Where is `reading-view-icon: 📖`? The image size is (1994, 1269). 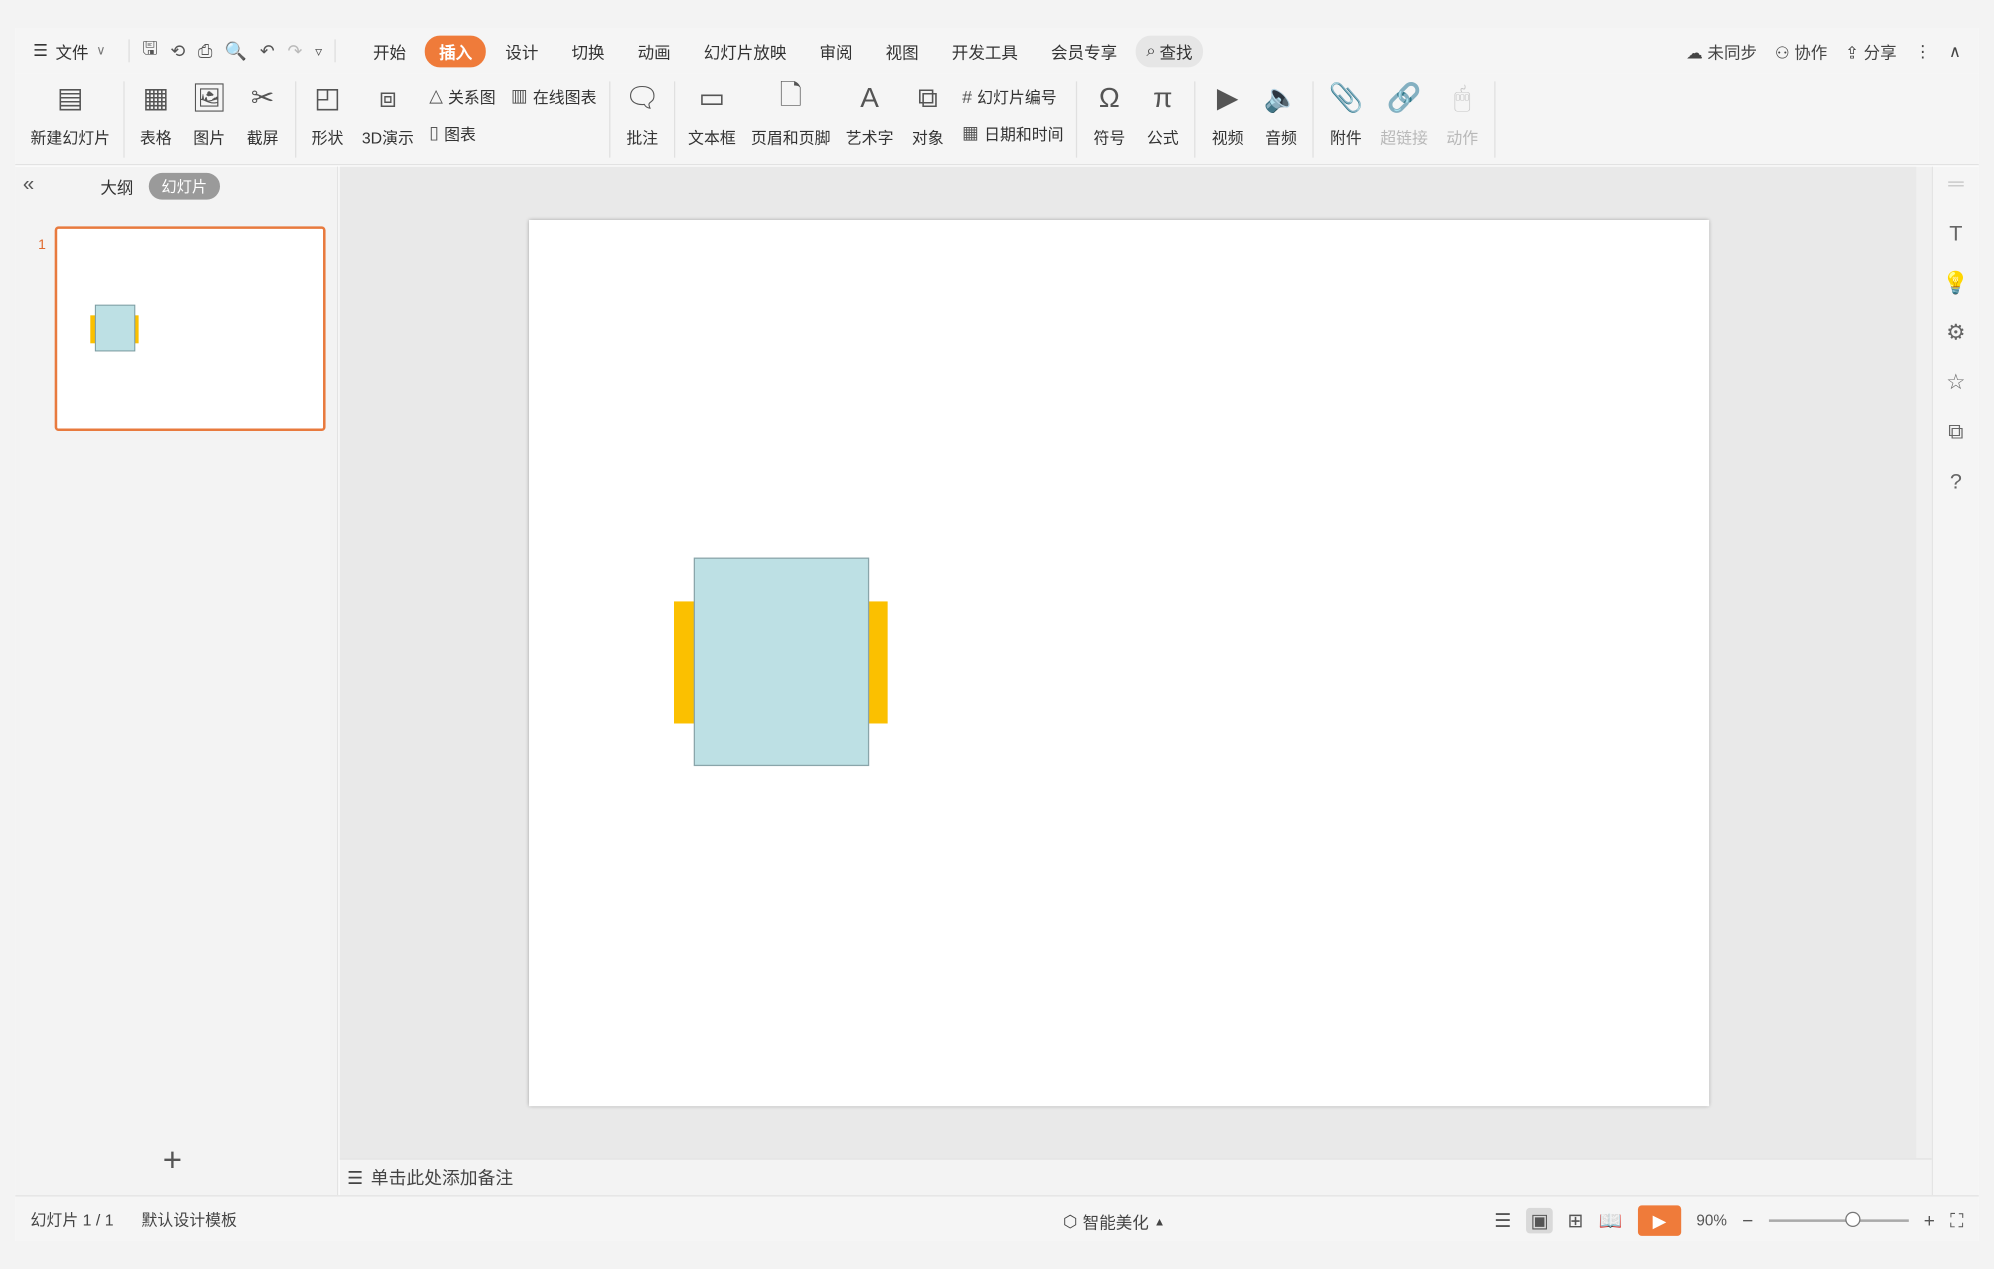 reading-view-icon: 📖 is located at coordinates (1611, 1220).